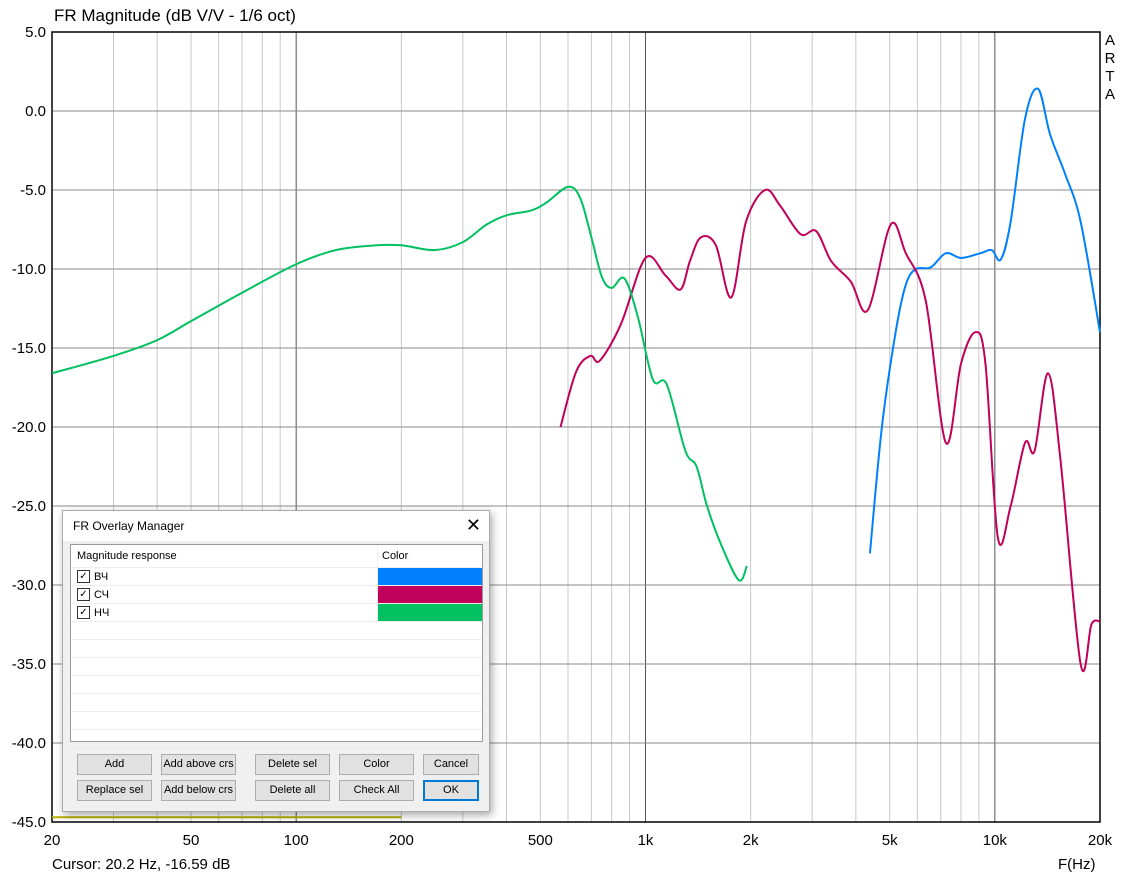  Describe the element at coordinates (276, 526) in the screenshot. I see `dialog-titlebar: FR Overlay Manager ✕` at that location.